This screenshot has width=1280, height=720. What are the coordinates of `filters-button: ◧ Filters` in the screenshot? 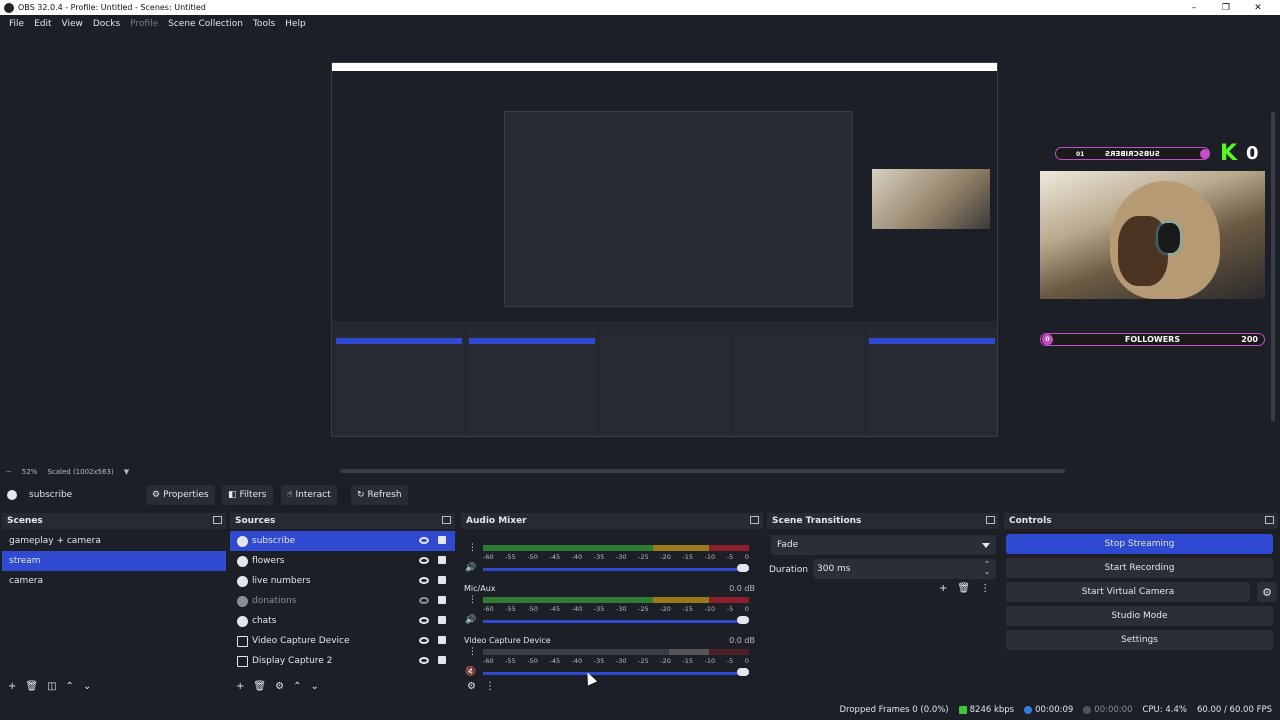 It's located at (247, 495).